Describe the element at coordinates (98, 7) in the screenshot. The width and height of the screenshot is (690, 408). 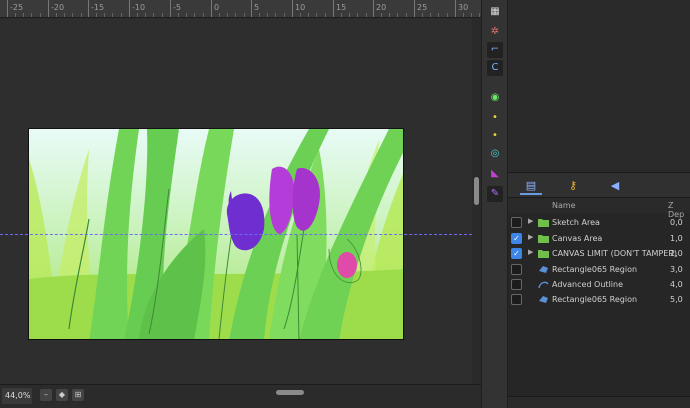
I see `ruler-label: -15` at that location.